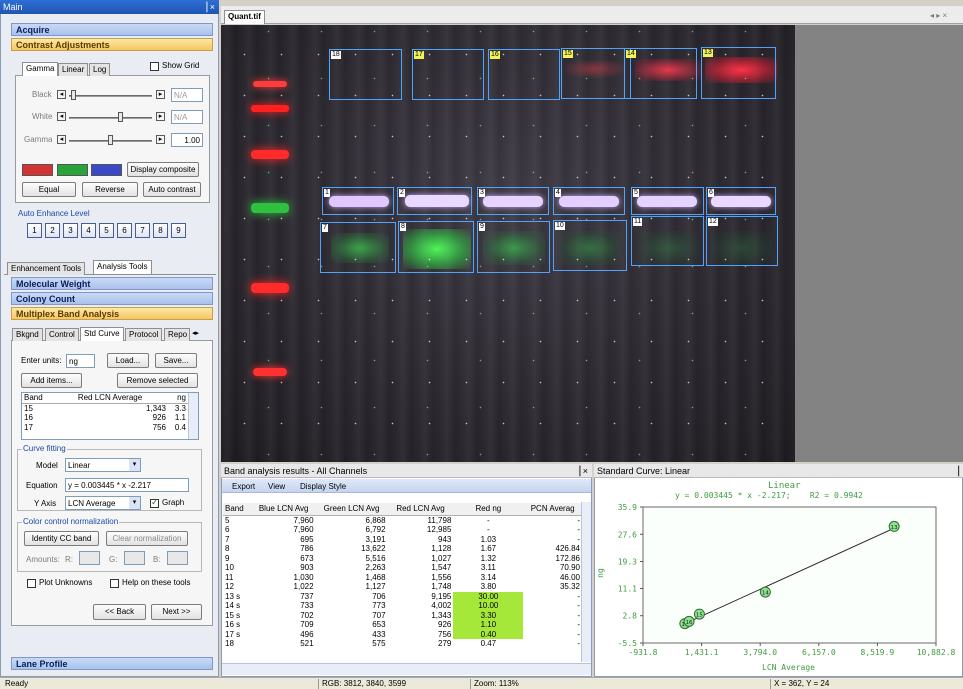 The width and height of the screenshot is (963, 689). Describe the element at coordinates (154, 66) in the screenshot. I see `show-grid-checkbox` at that location.